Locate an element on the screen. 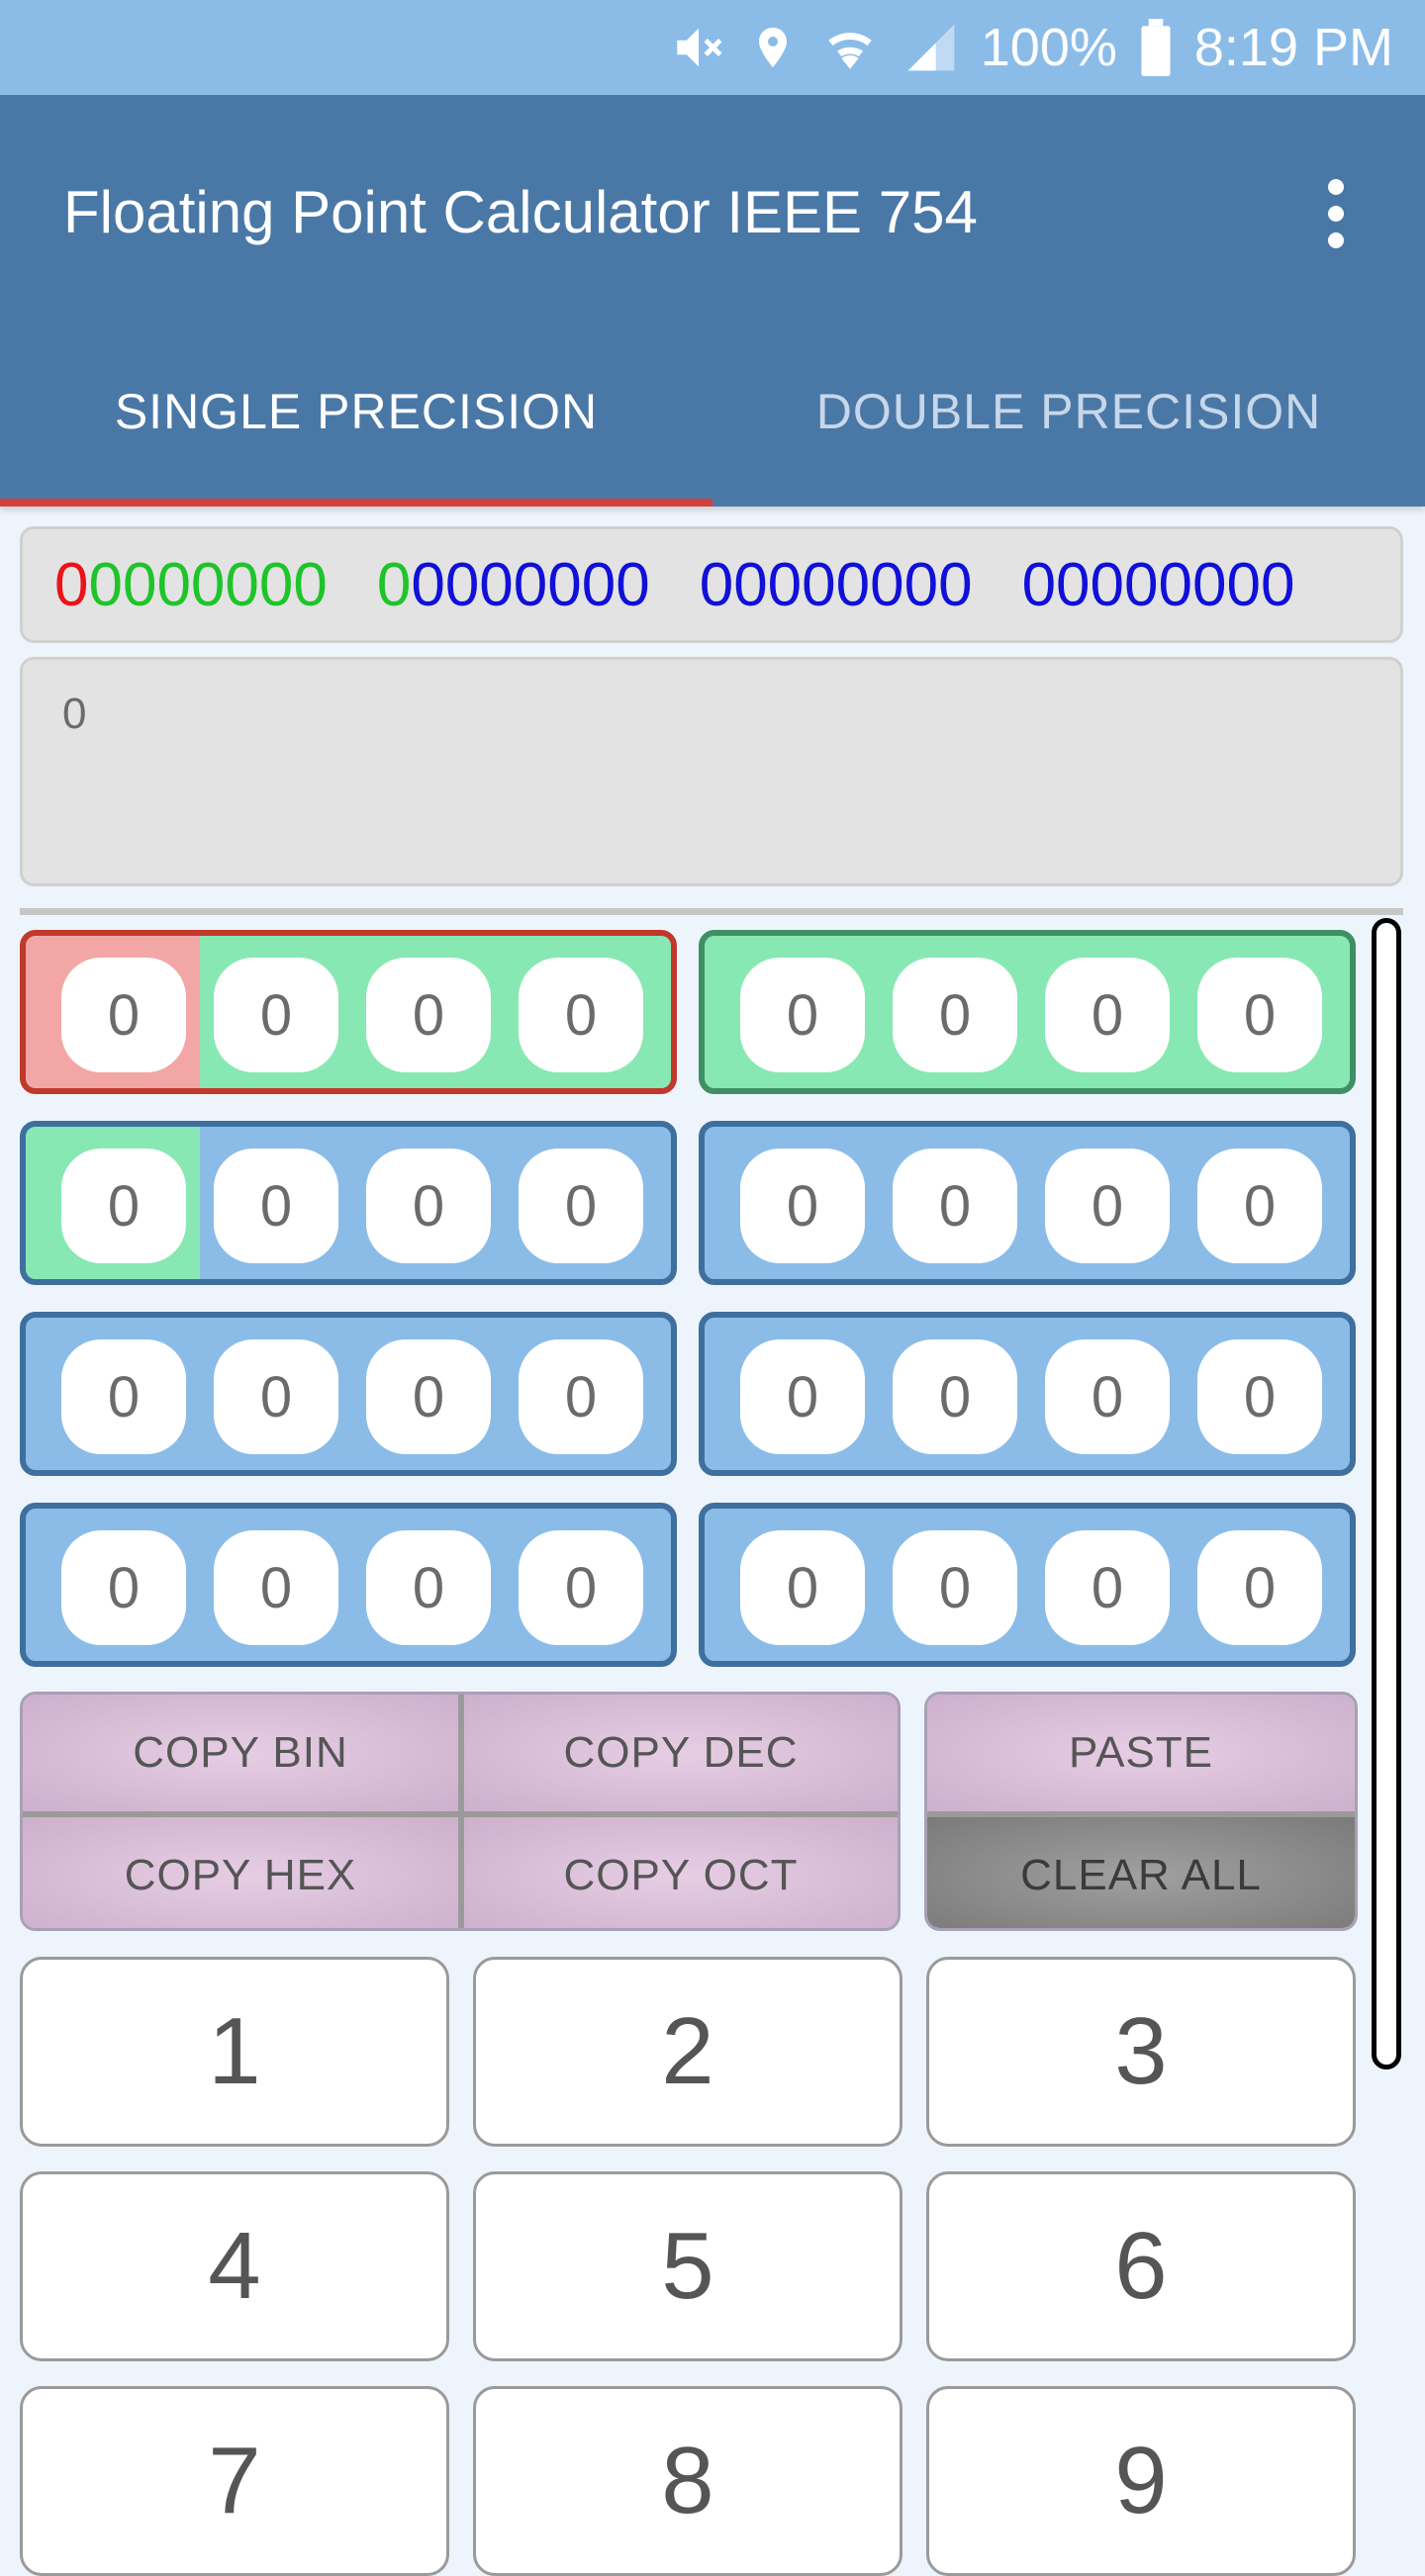  paste-clear-panel: PASTE CLEAR ALL is located at coordinates (1141, 1812).